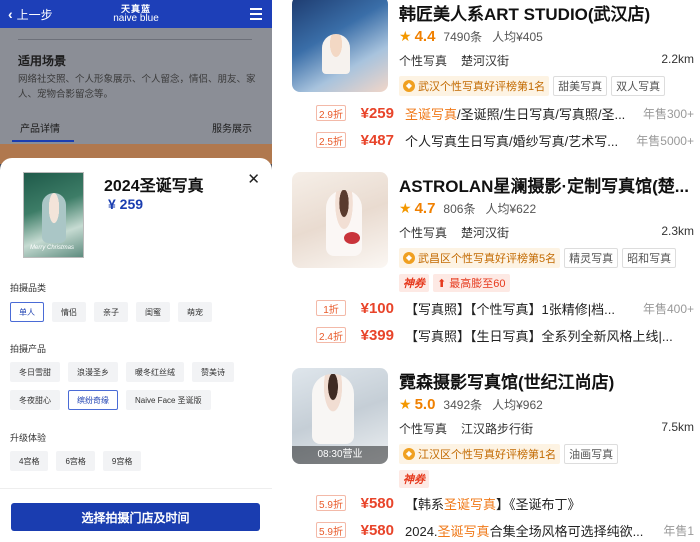 Image resolution: width=700 pixels, height=542 pixels. I want to click on rank-text: 江汉区个性写真好评榜第1名, so click(487, 455).